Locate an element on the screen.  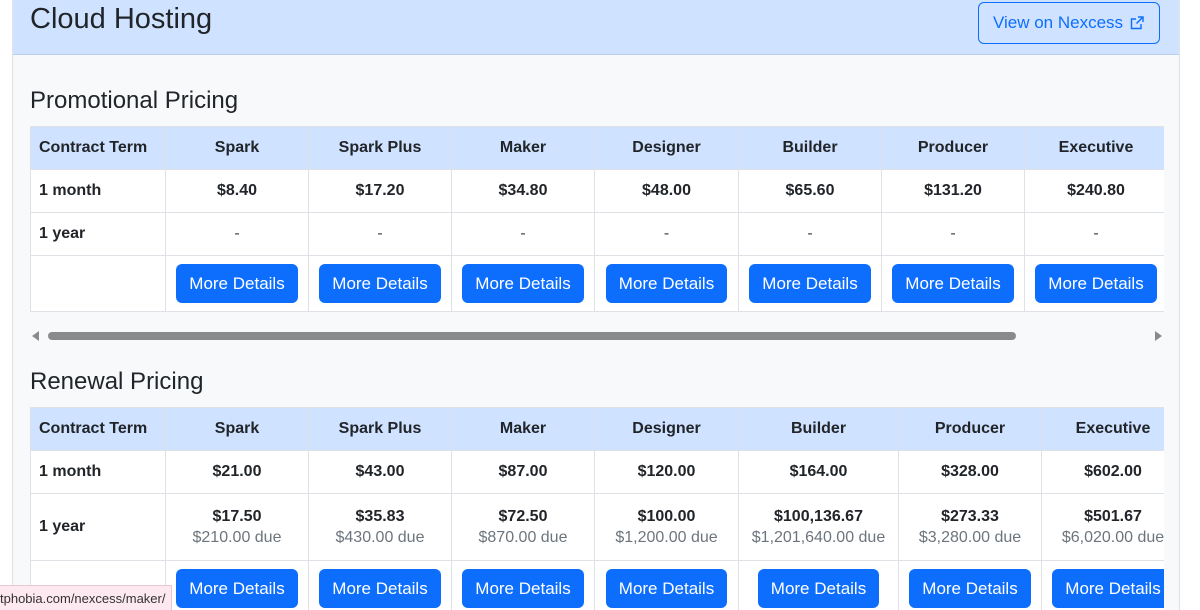
scrollbar-thumb is located at coordinates (532, 336).